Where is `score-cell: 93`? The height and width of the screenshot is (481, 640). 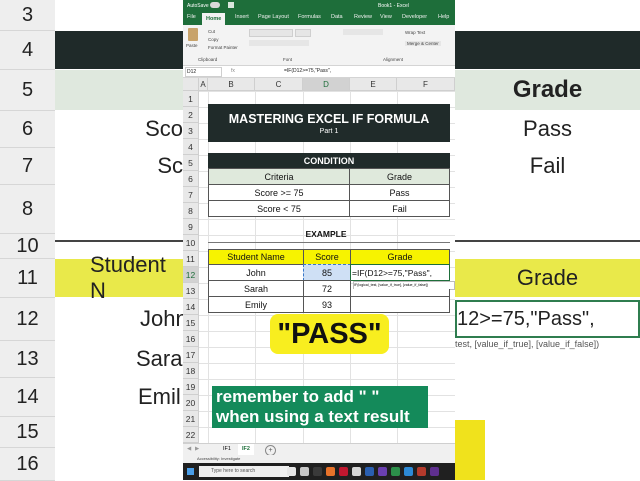 score-cell: 93 is located at coordinates (327, 304).